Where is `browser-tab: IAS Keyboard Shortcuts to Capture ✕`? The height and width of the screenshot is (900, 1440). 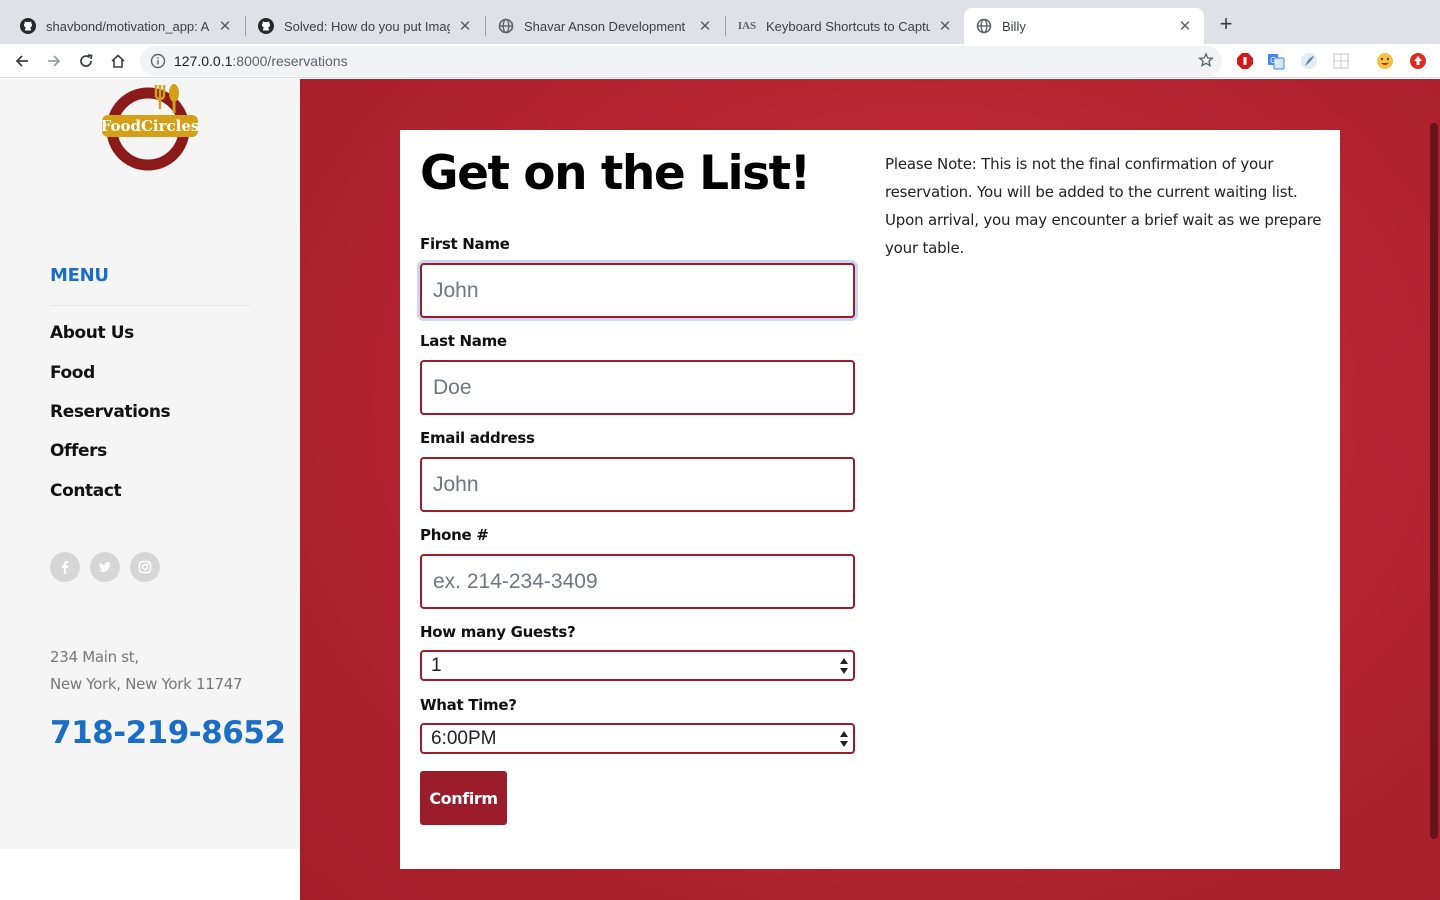
browser-tab: IAS Keyboard Shortcuts to Capture ✕ is located at coordinates (845, 26).